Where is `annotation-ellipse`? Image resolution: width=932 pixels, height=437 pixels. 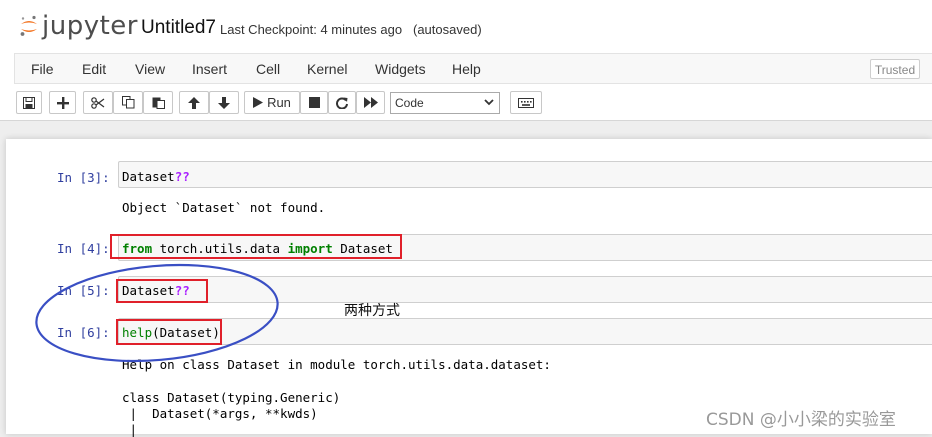
annotation-ellipse is located at coordinates (157, 313).